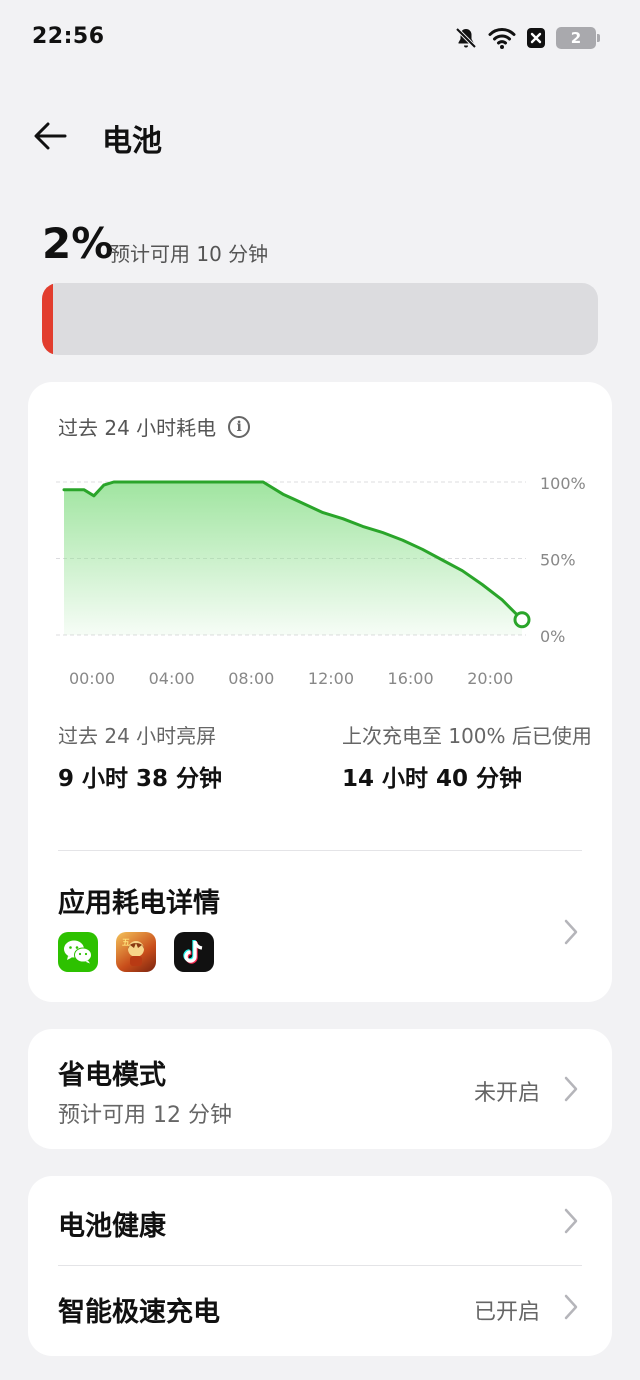 This screenshot has height=1380, width=640. I want to click on fast-charge-row: 智能极速充电 已开启, so click(320, 1311).